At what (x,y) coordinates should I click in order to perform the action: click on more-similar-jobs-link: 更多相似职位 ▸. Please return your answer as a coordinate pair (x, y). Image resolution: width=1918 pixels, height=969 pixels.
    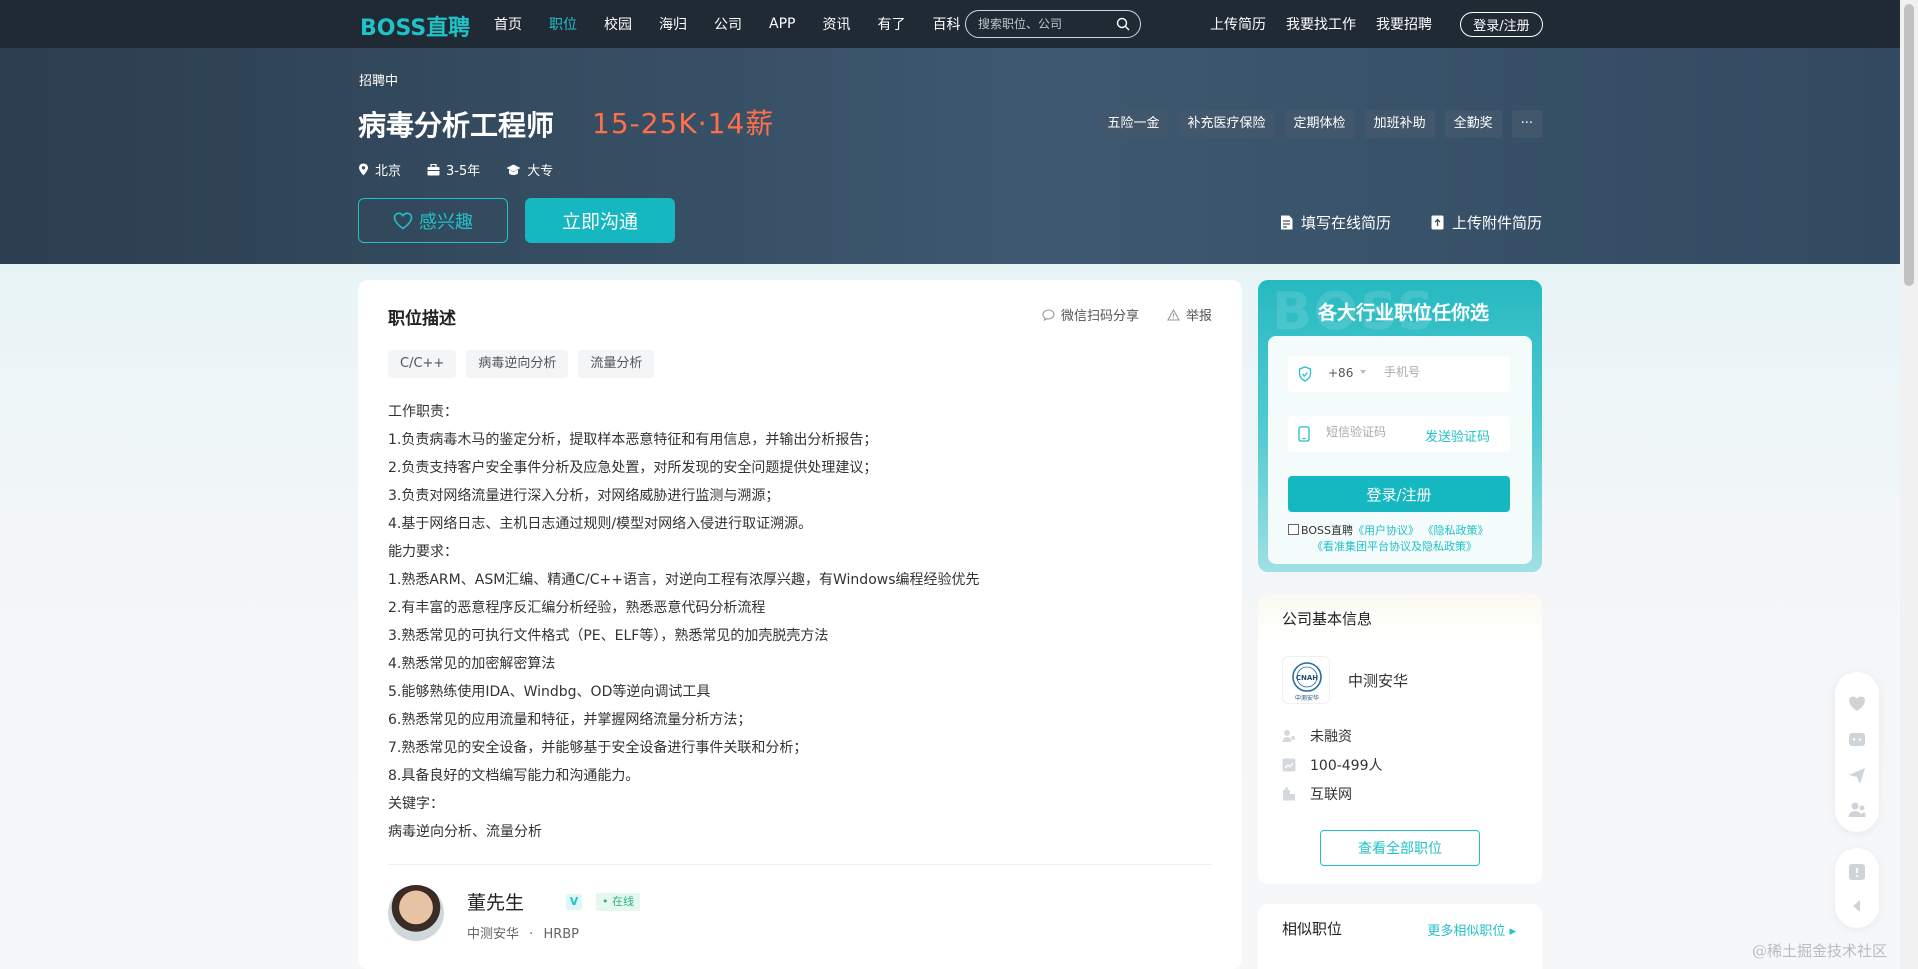
    Looking at the image, I should click on (1471, 929).